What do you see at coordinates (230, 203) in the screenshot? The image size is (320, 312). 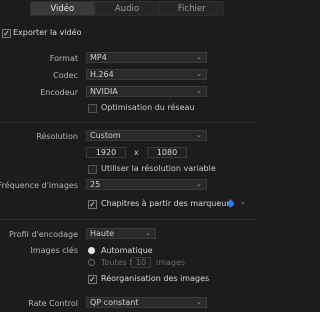 I see `marker-icon` at bounding box center [230, 203].